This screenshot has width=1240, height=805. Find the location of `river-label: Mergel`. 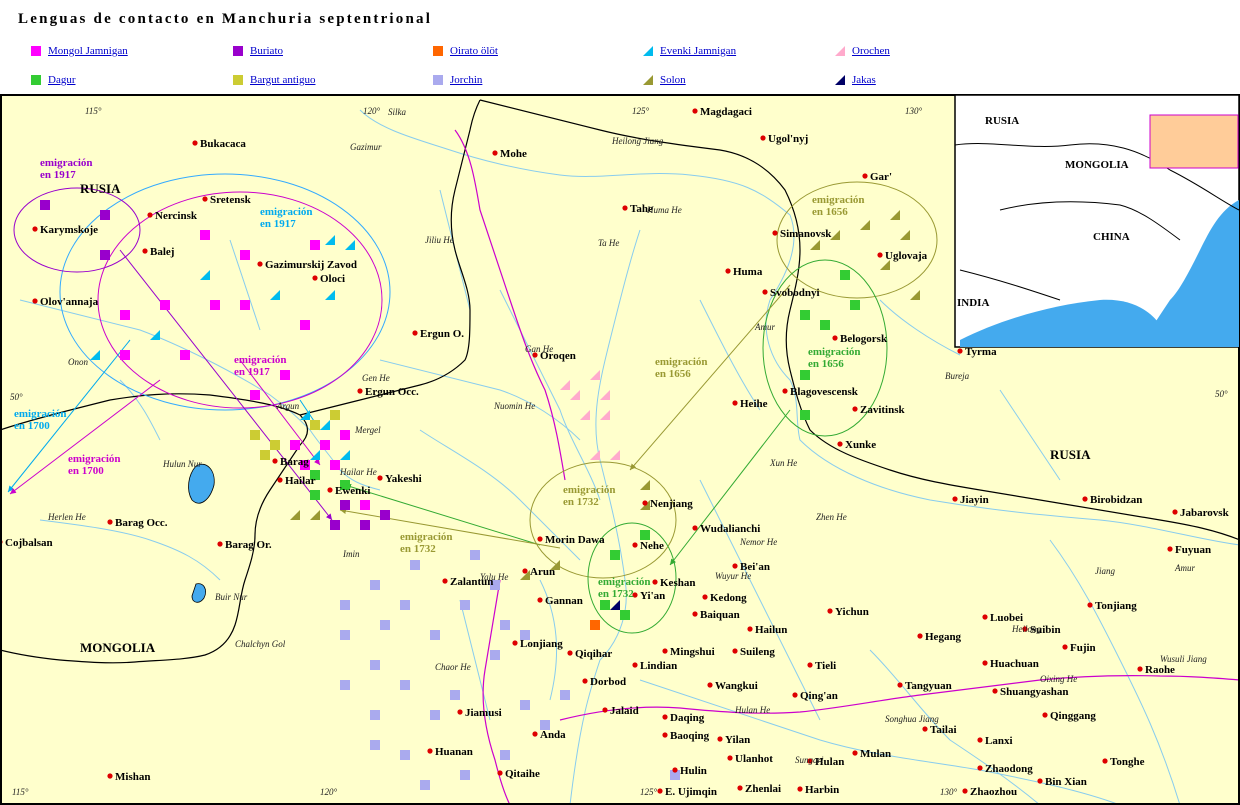

river-label: Mergel is located at coordinates (367, 430).